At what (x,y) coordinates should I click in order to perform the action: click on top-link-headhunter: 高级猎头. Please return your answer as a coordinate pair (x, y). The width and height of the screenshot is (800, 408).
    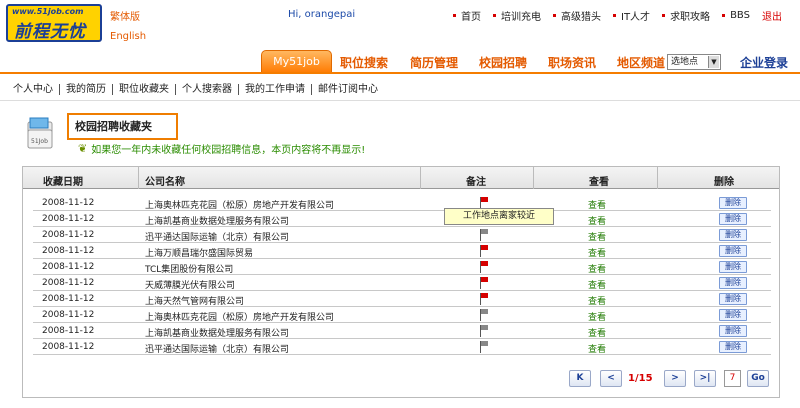
    Looking at the image, I should click on (577, 15).